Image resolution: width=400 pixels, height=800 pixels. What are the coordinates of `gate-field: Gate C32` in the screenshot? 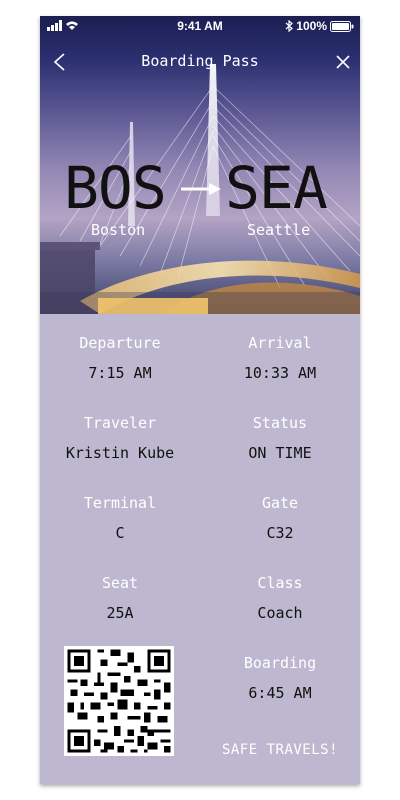 It's located at (280, 518).